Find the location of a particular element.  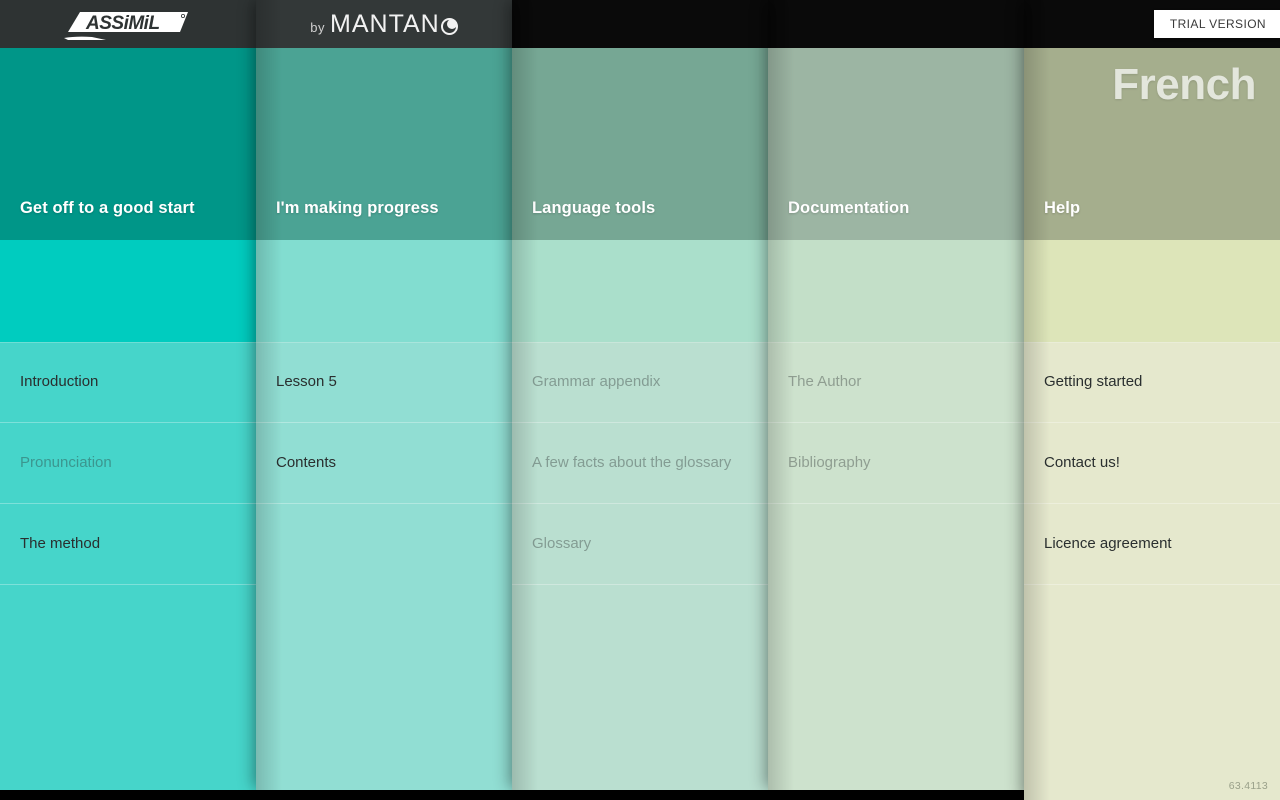

brand-banner-assimil: ASSiMiL is located at coordinates (128, 24).